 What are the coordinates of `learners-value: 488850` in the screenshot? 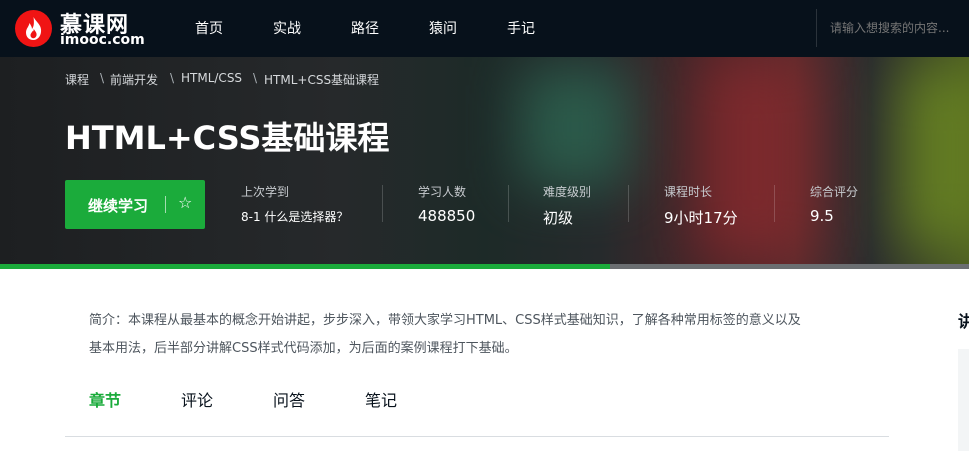 It's located at (447, 216).